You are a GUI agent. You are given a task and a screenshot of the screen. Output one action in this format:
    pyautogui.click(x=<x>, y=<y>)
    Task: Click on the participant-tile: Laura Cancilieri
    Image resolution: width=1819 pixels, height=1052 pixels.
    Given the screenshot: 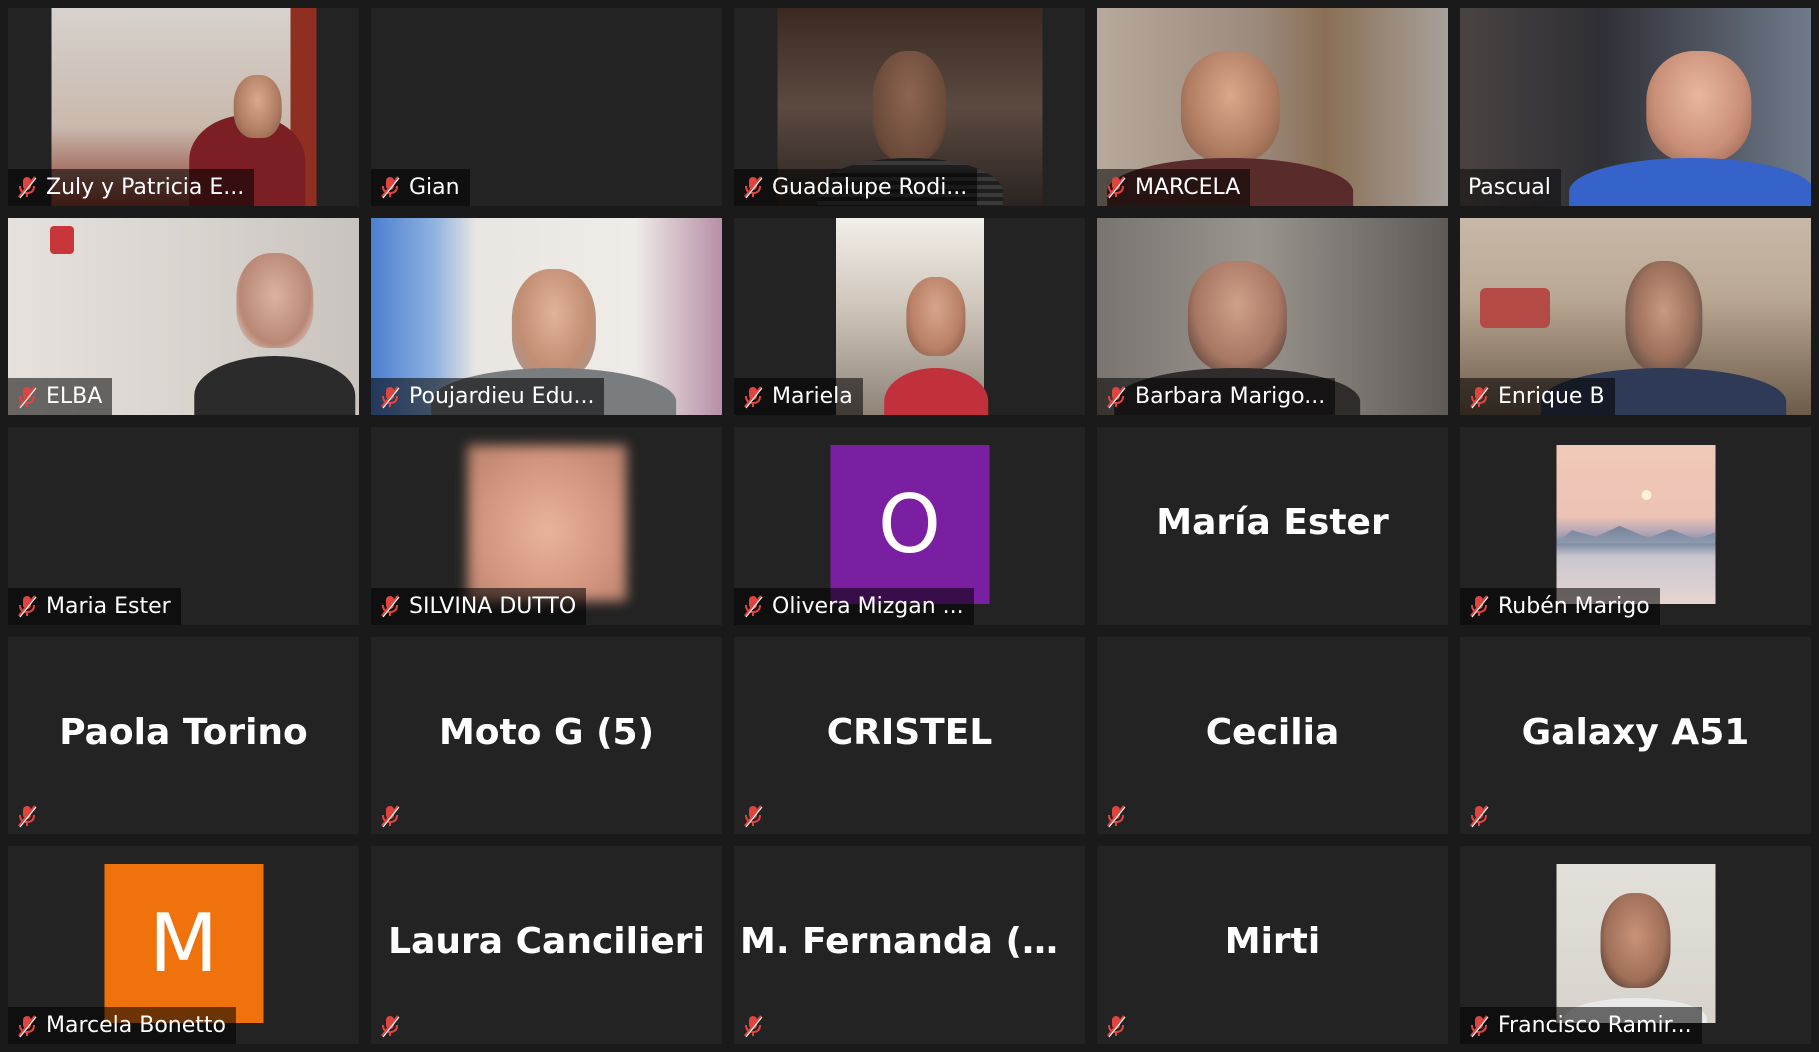 What is the action you would take?
    pyautogui.click(x=546, y=945)
    